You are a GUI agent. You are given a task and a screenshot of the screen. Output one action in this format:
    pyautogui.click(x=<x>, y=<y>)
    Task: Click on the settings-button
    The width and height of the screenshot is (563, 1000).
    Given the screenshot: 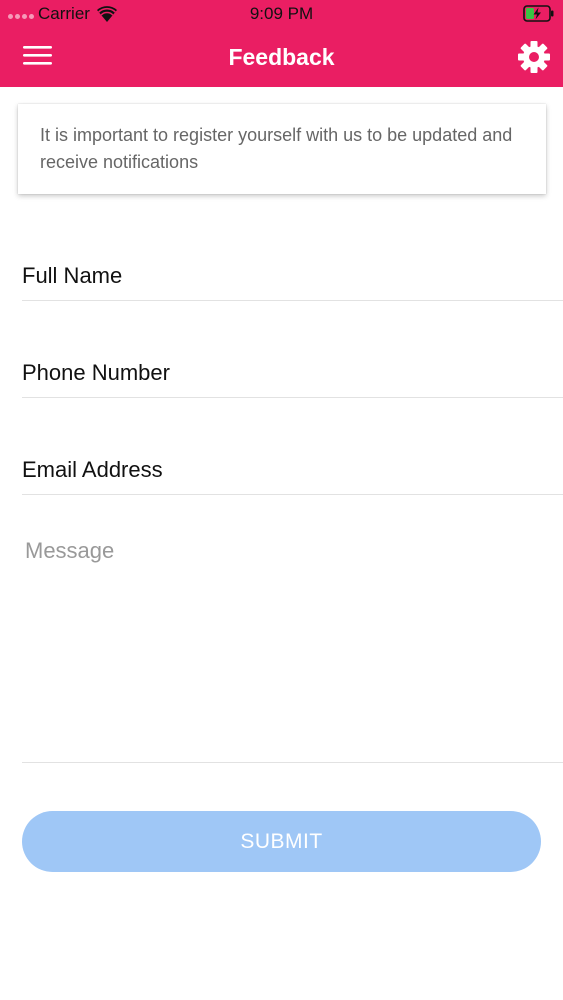 What is the action you would take?
    pyautogui.click(x=534, y=57)
    